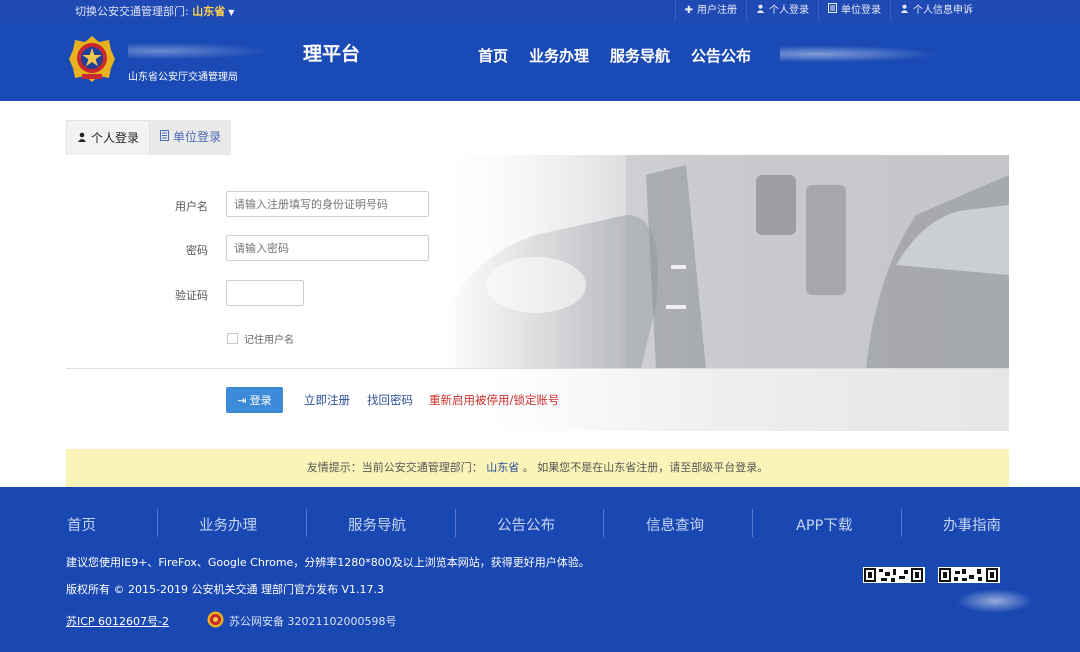 Image resolution: width=1080 pixels, height=652 pixels. Describe the element at coordinates (265, 293) in the screenshot. I see `captcha-input` at that location.